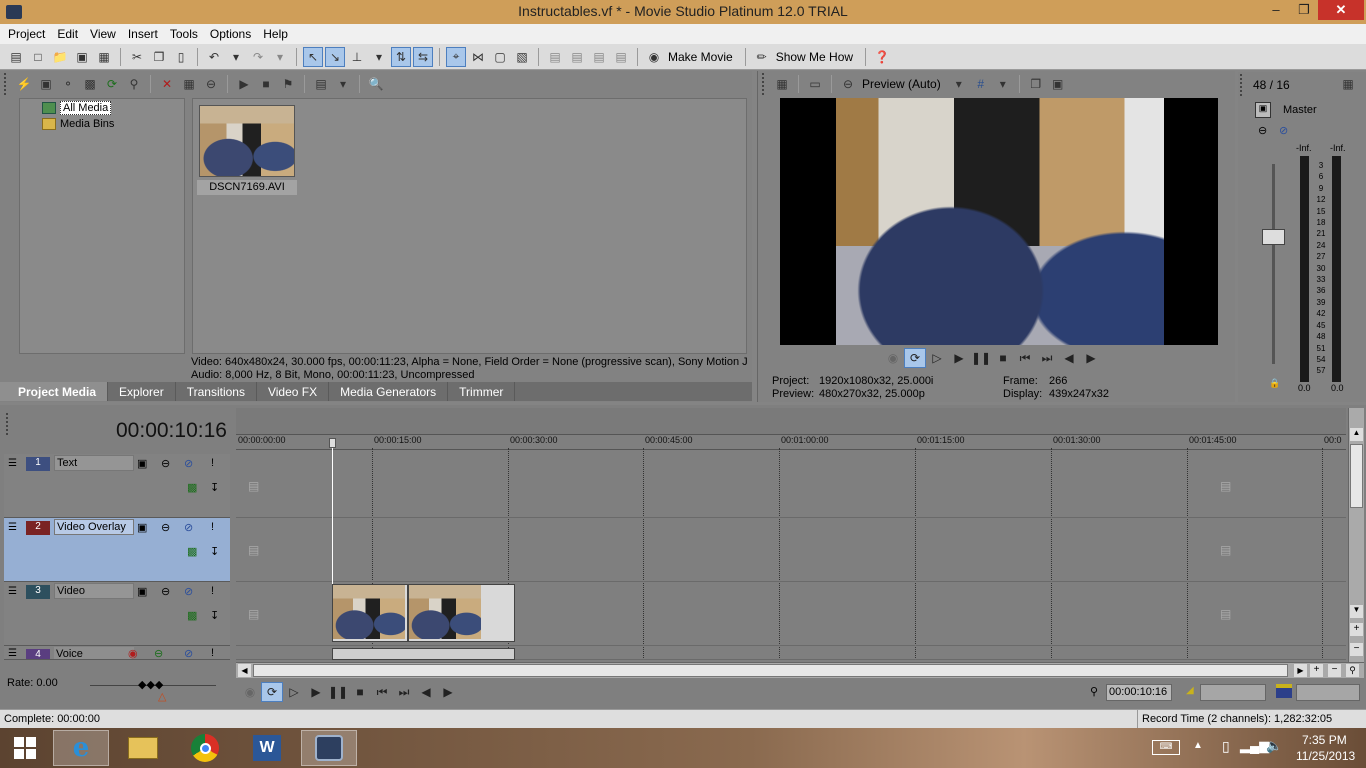  I want to click on zoom-in-icon: +, so click(1316, 670).